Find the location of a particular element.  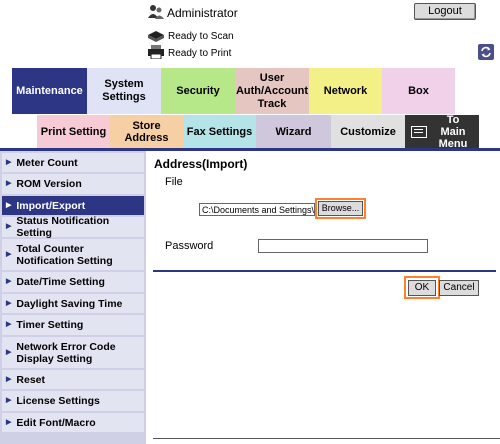

user-name: Administrator is located at coordinates (202, 13).